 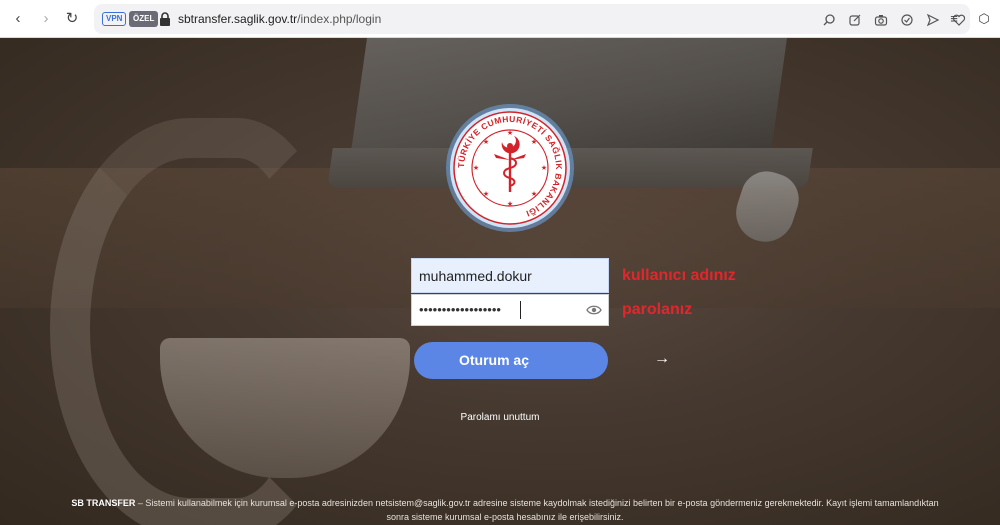 I want to click on url-text: sbtransfer.saglik.gov.tr/index.php/login, so click(x=279, y=19).